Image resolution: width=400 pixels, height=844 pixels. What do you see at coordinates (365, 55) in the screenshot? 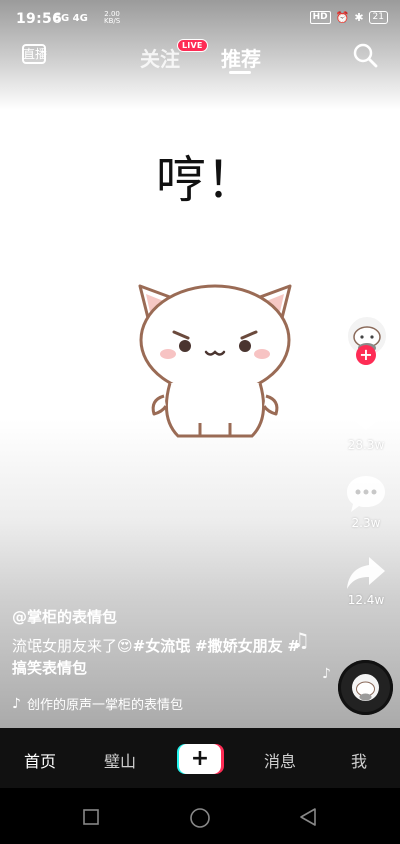
I see `search-icon` at bounding box center [365, 55].